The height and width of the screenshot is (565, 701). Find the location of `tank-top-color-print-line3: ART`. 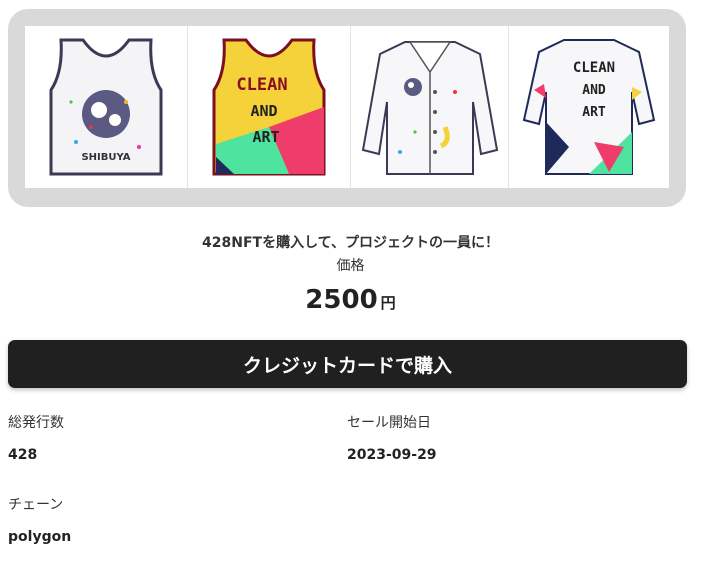

tank-top-color-print-line3: ART is located at coordinates (265, 137).